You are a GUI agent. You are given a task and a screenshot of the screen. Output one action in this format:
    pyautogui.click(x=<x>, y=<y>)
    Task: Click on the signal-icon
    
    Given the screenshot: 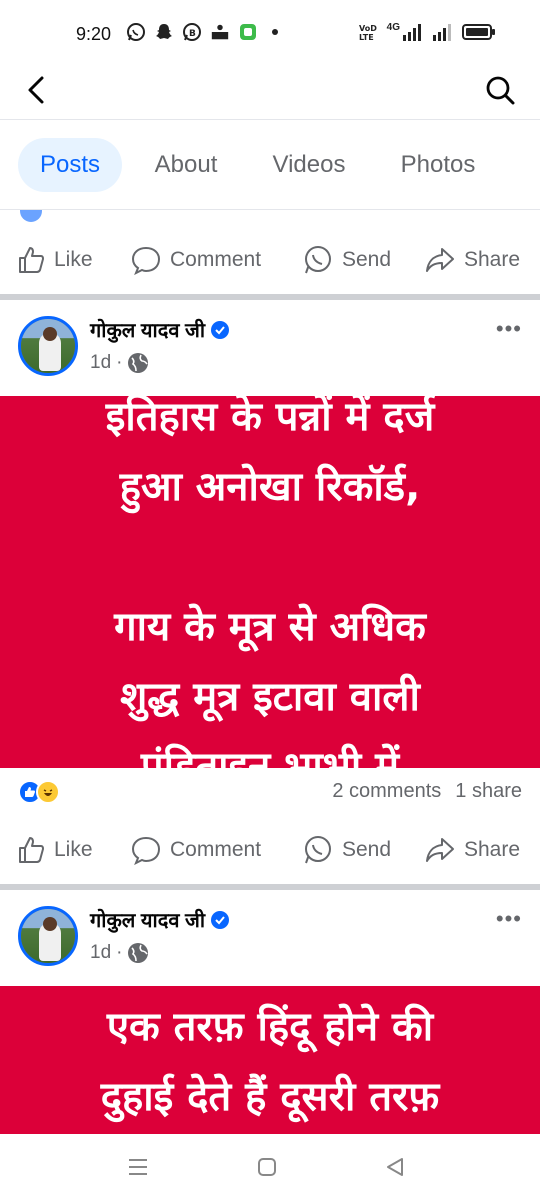 What is the action you would take?
    pyautogui.click(x=413, y=34)
    